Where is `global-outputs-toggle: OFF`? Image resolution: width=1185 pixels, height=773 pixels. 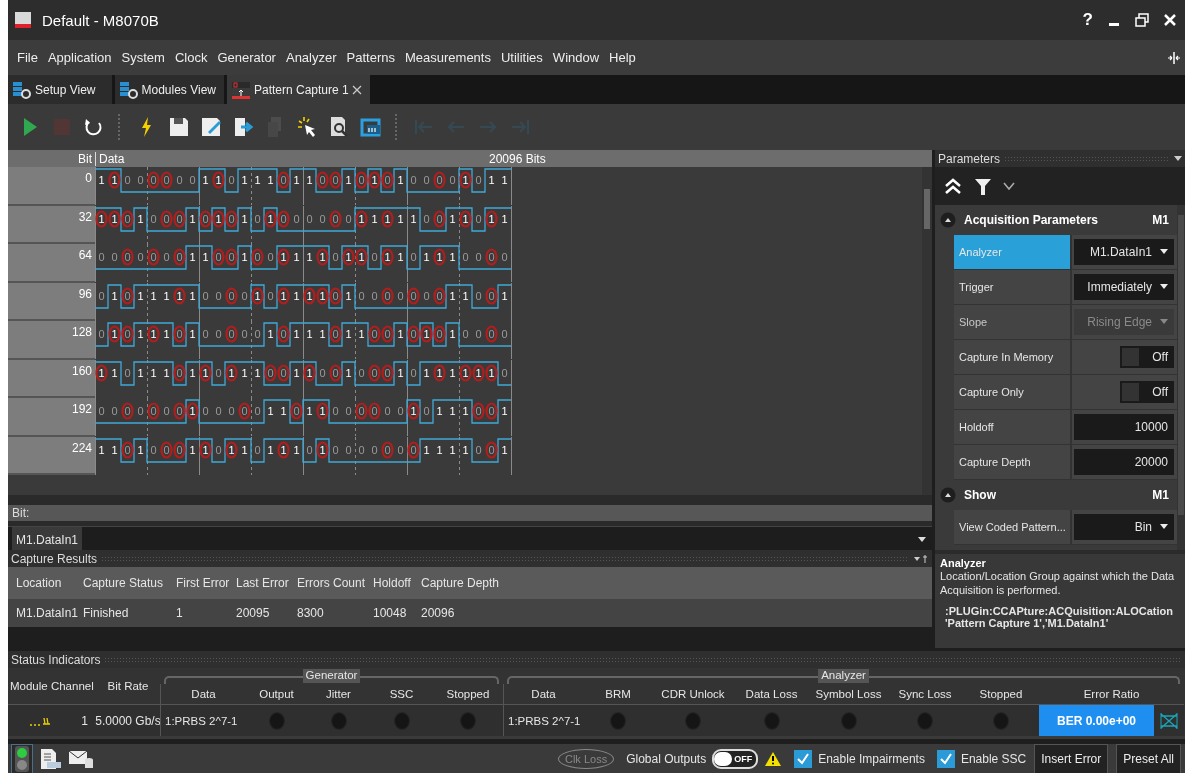 global-outputs-toggle: OFF is located at coordinates (735, 759).